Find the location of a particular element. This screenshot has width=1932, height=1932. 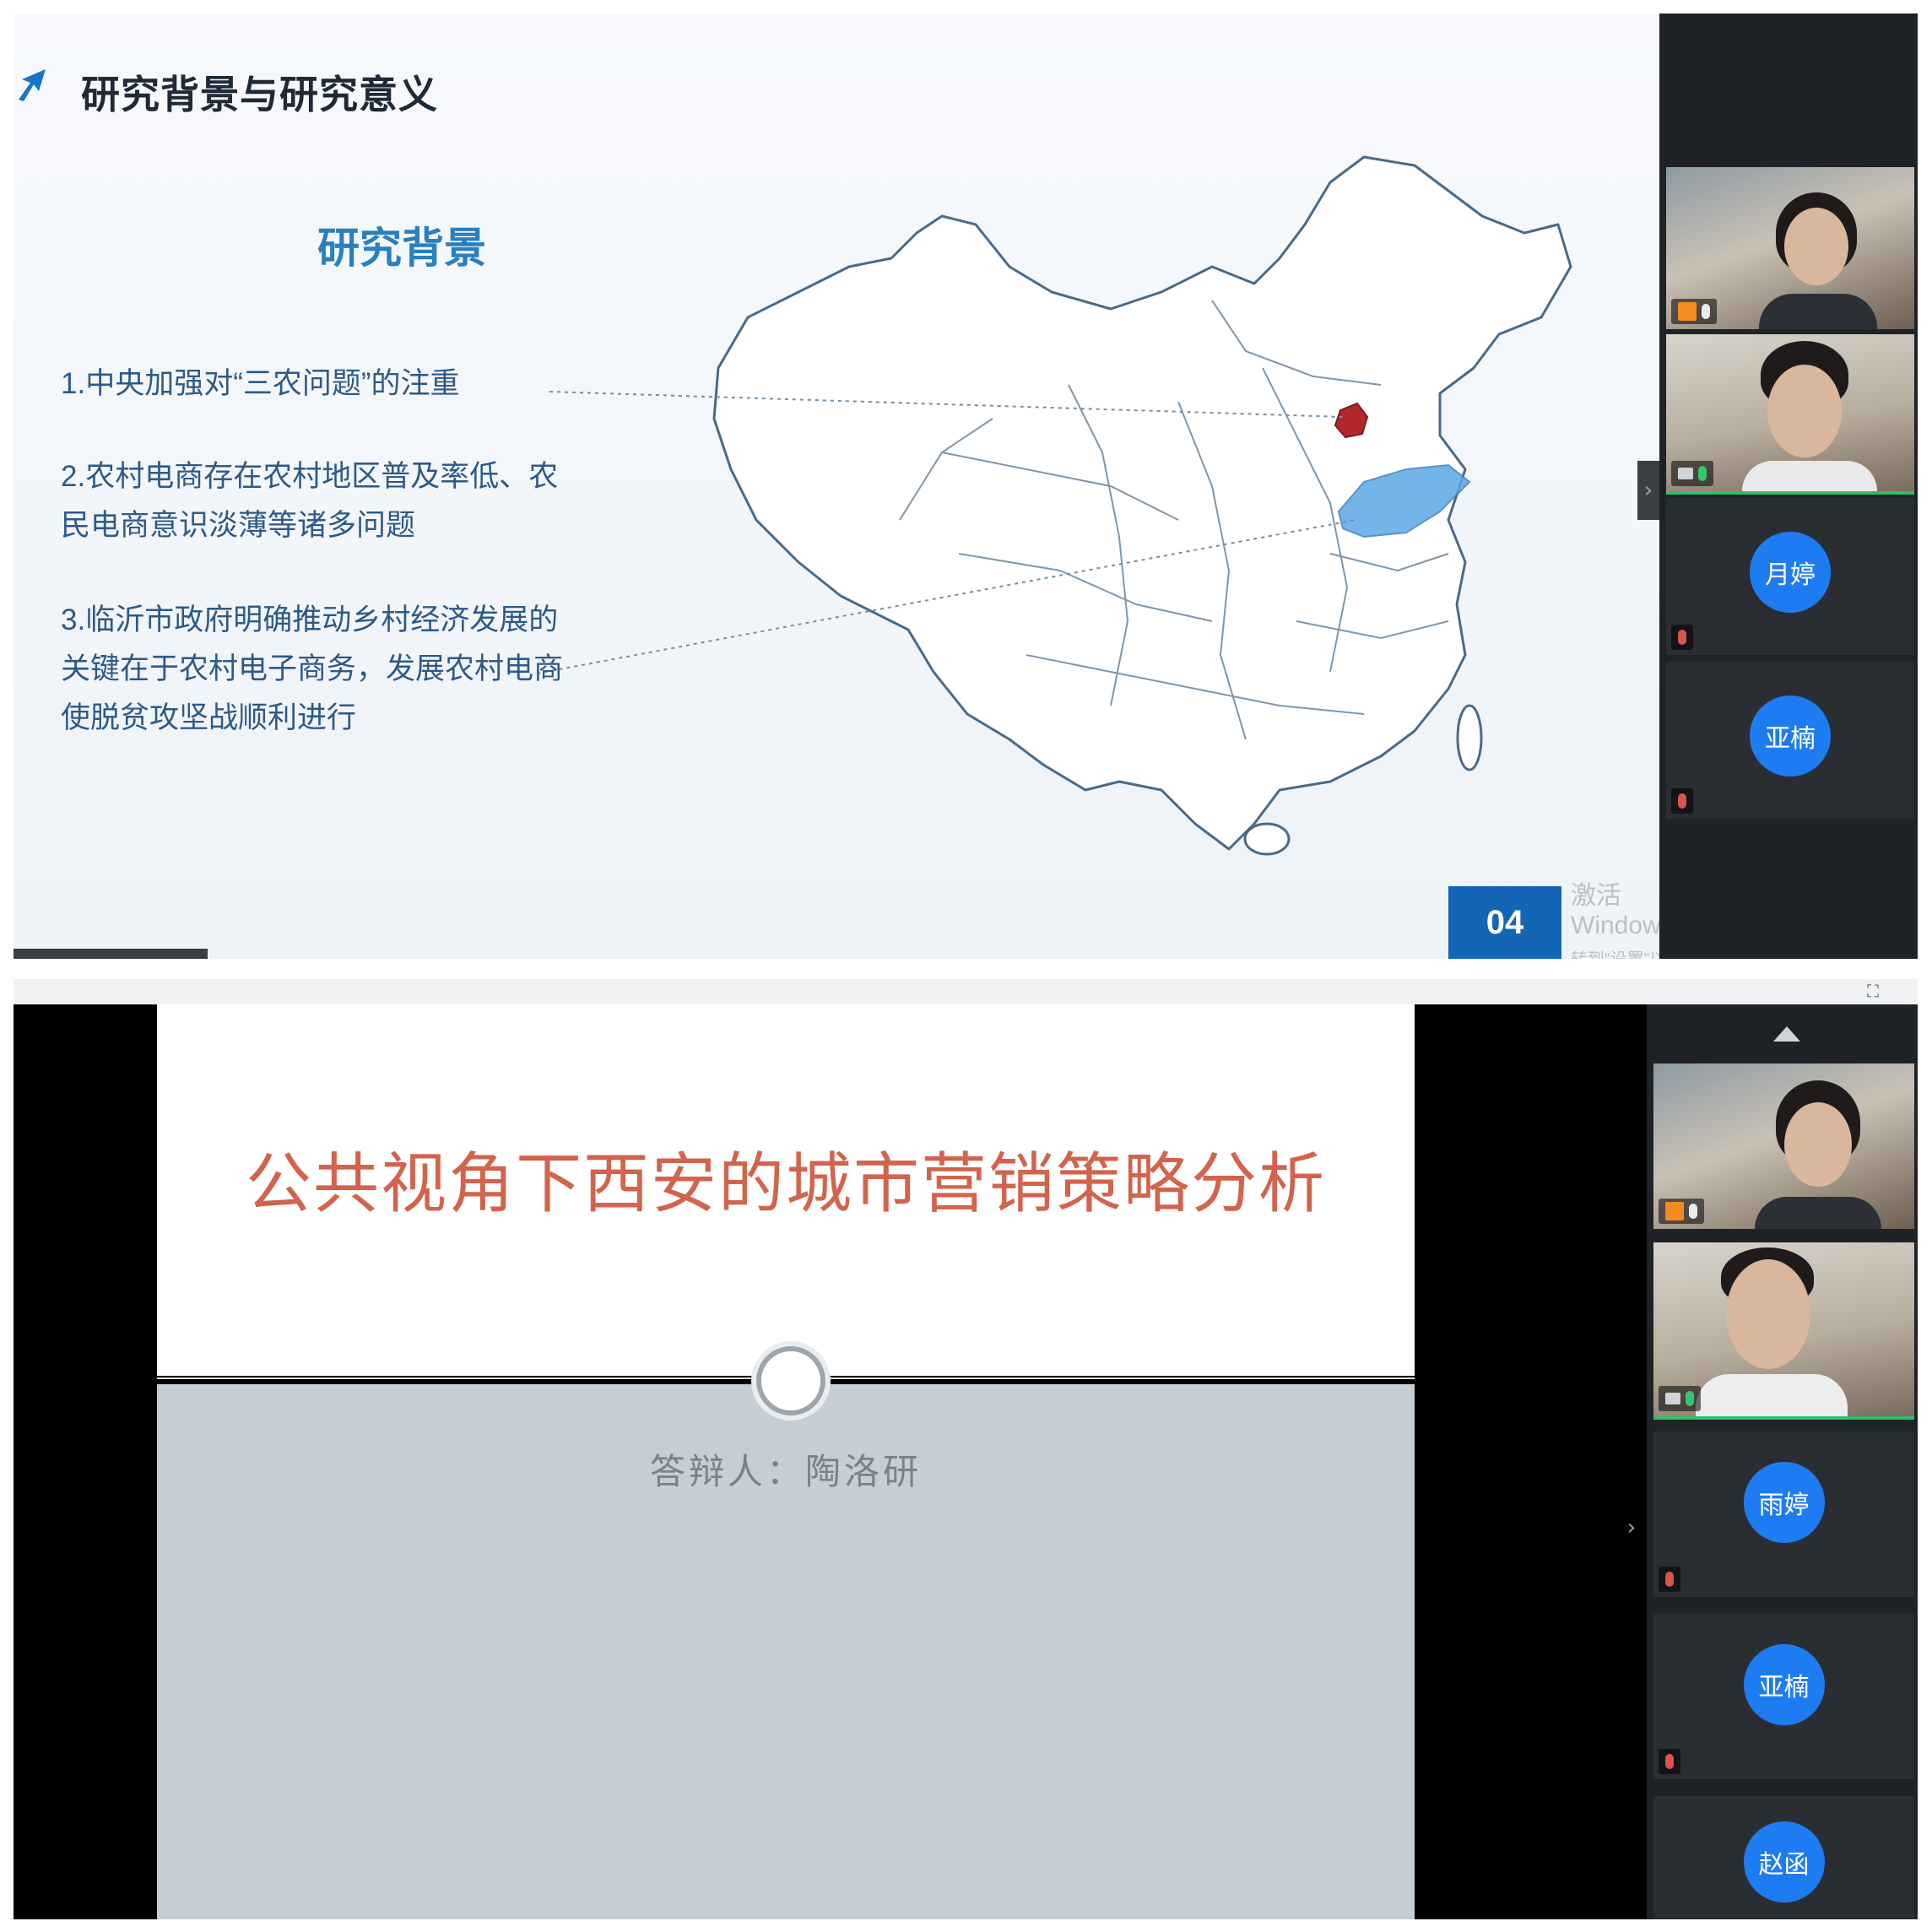

meeting-top-bar: ⛶ is located at coordinates (966, 991).